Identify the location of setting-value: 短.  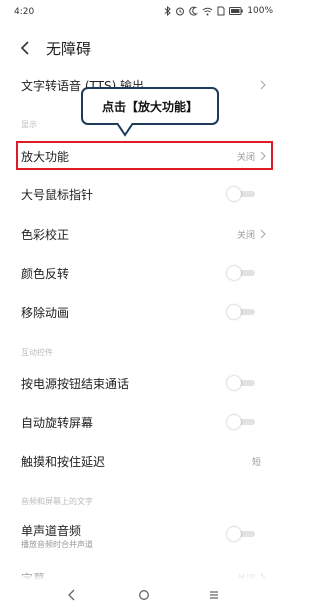
(256, 463).